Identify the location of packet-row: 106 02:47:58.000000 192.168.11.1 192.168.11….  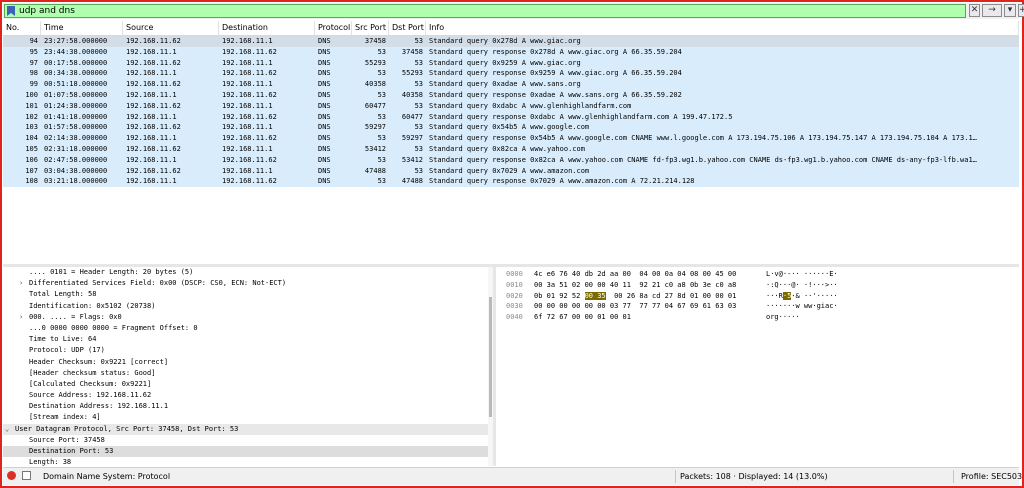
(511, 160).